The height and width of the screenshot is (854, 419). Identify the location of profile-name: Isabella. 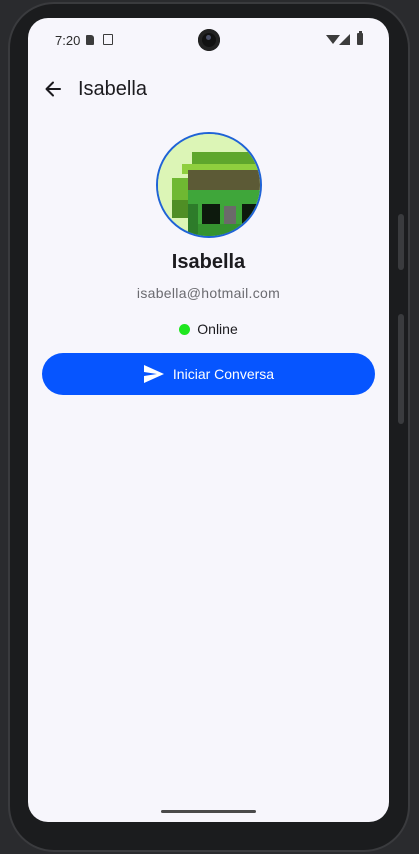
(208, 262).